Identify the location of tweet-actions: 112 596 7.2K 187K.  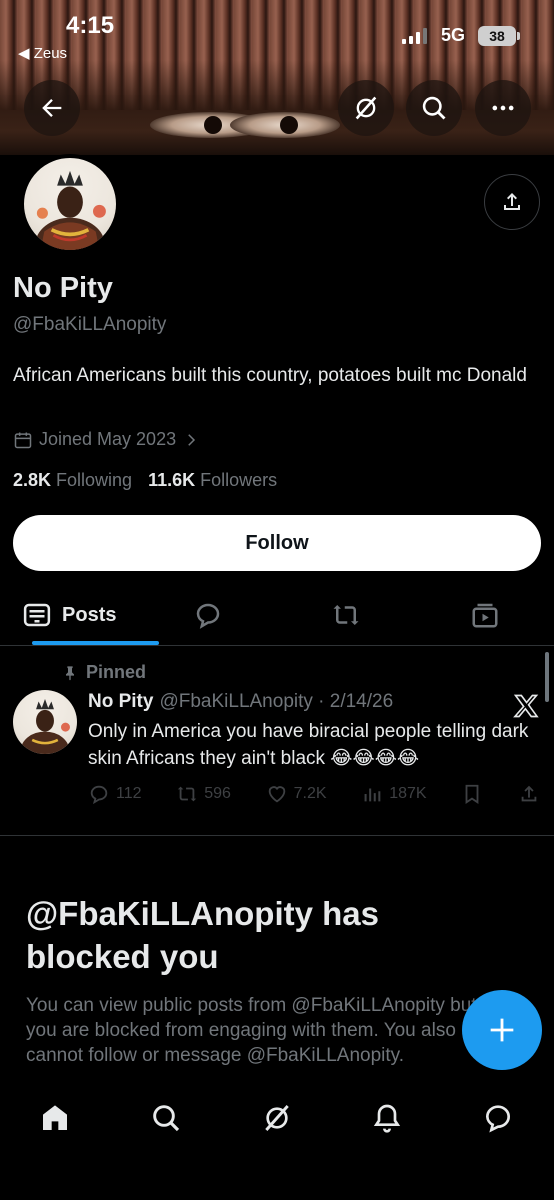
(314, 794).